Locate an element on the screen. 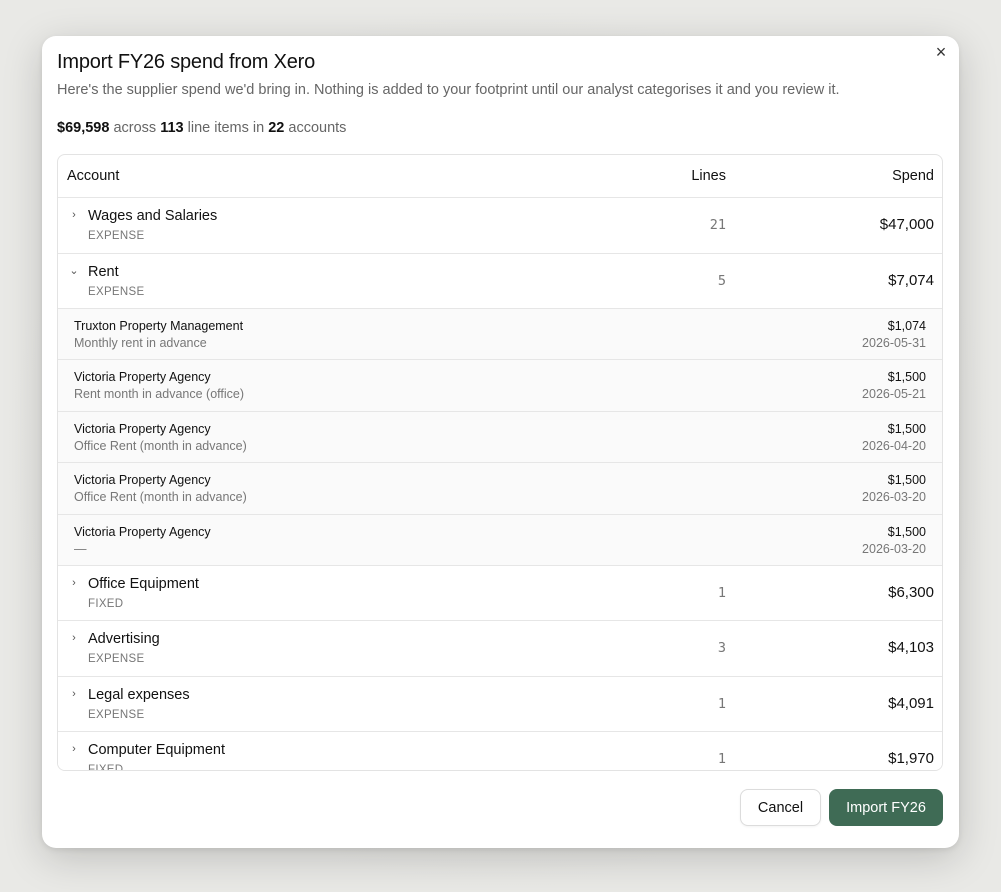 The image size is (1001, 892). account-name: Legal expenses is located at coordinates (139, 694).